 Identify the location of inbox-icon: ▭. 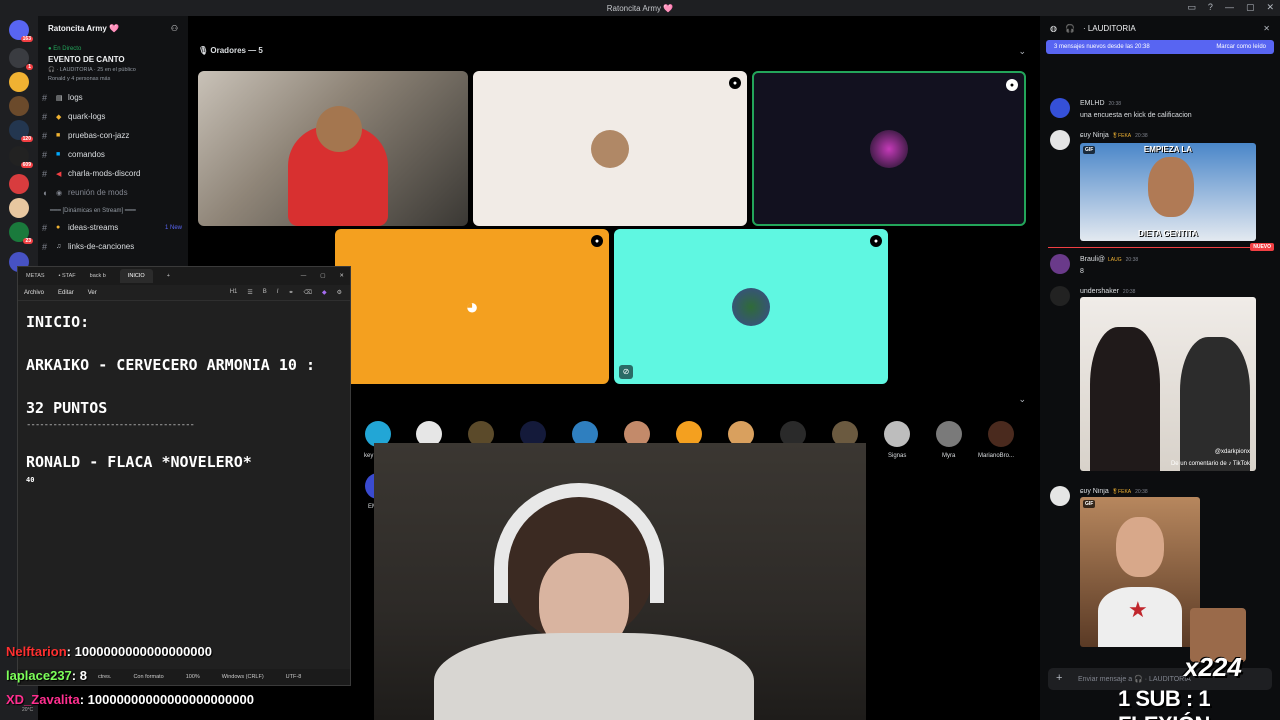
(1191, 7).